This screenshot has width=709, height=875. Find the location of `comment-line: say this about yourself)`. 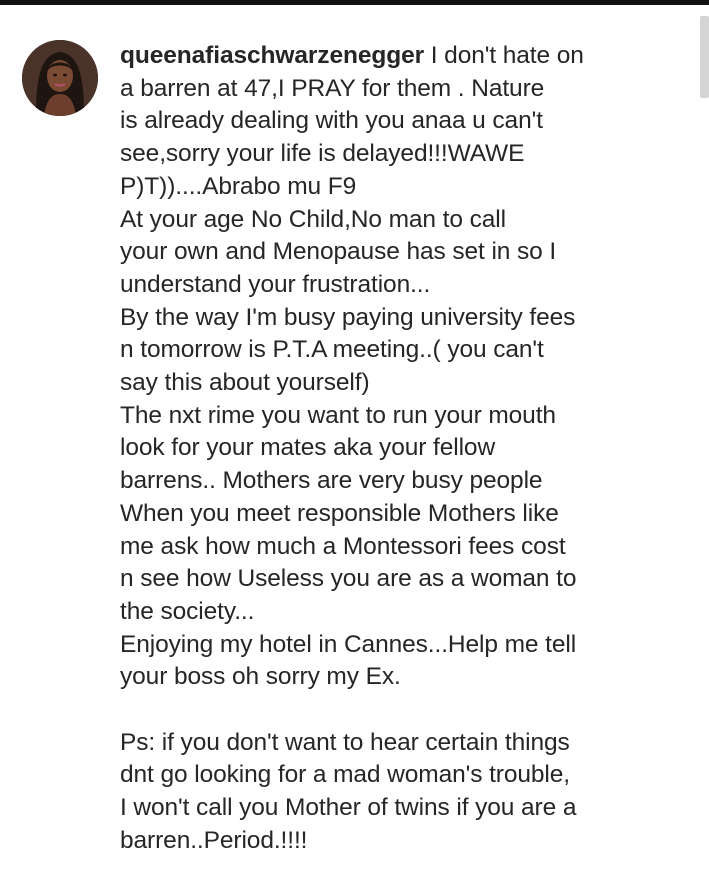

comment-line: say this about yourself) is located at coordinates (245, 383).